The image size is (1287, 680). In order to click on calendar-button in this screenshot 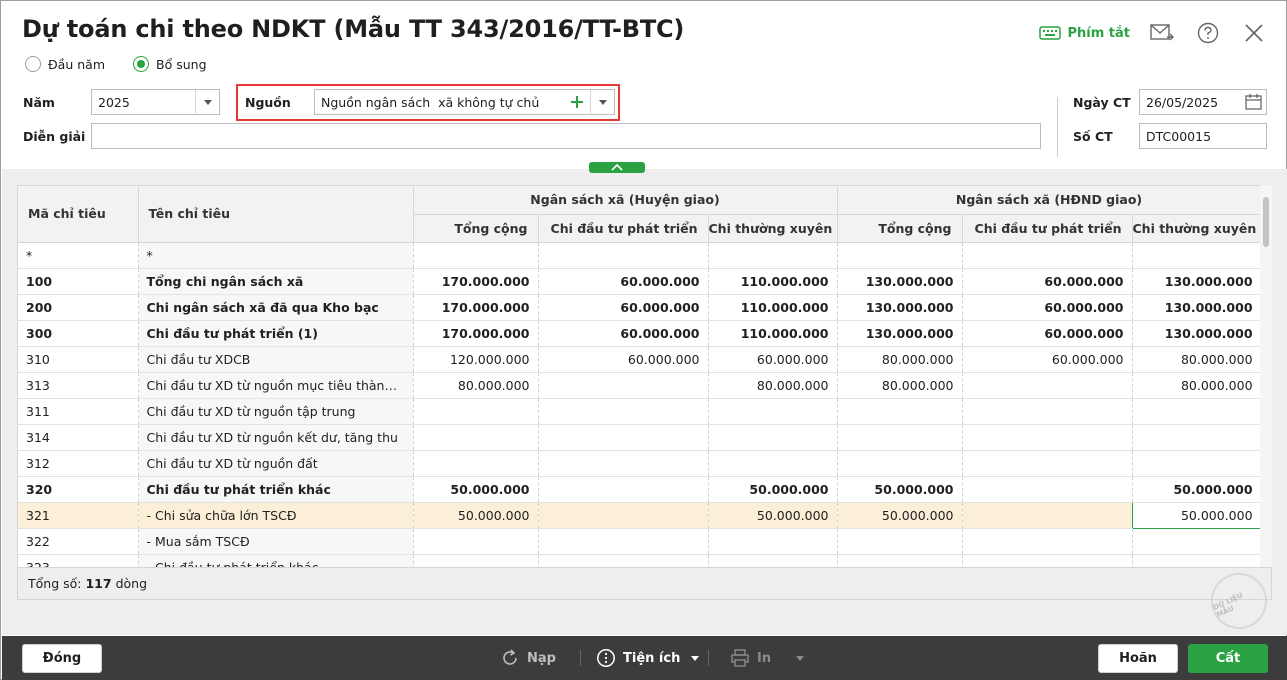, I will do `click(1253, 103)`.